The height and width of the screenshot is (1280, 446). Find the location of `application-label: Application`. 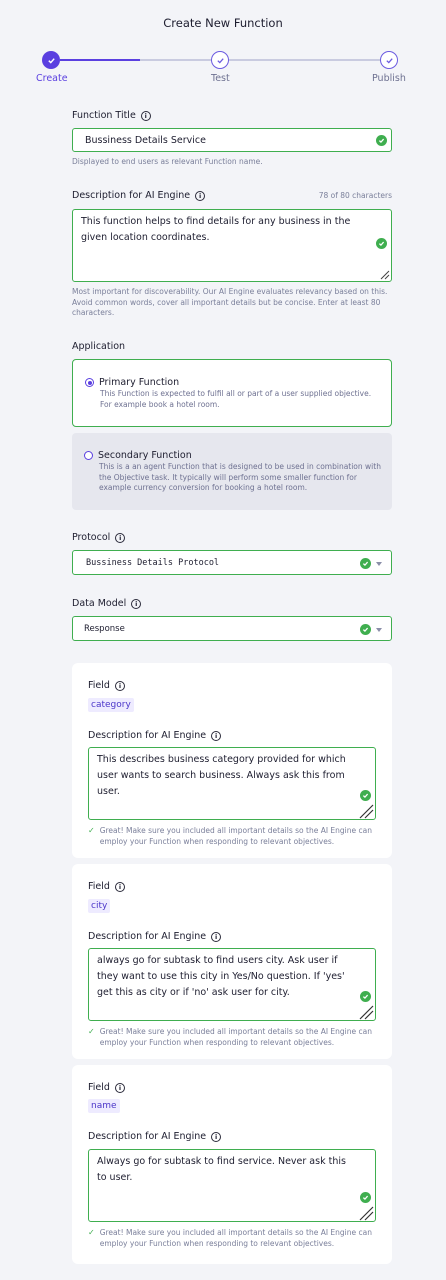

application-label: Application is located at coordinates (99, 346).